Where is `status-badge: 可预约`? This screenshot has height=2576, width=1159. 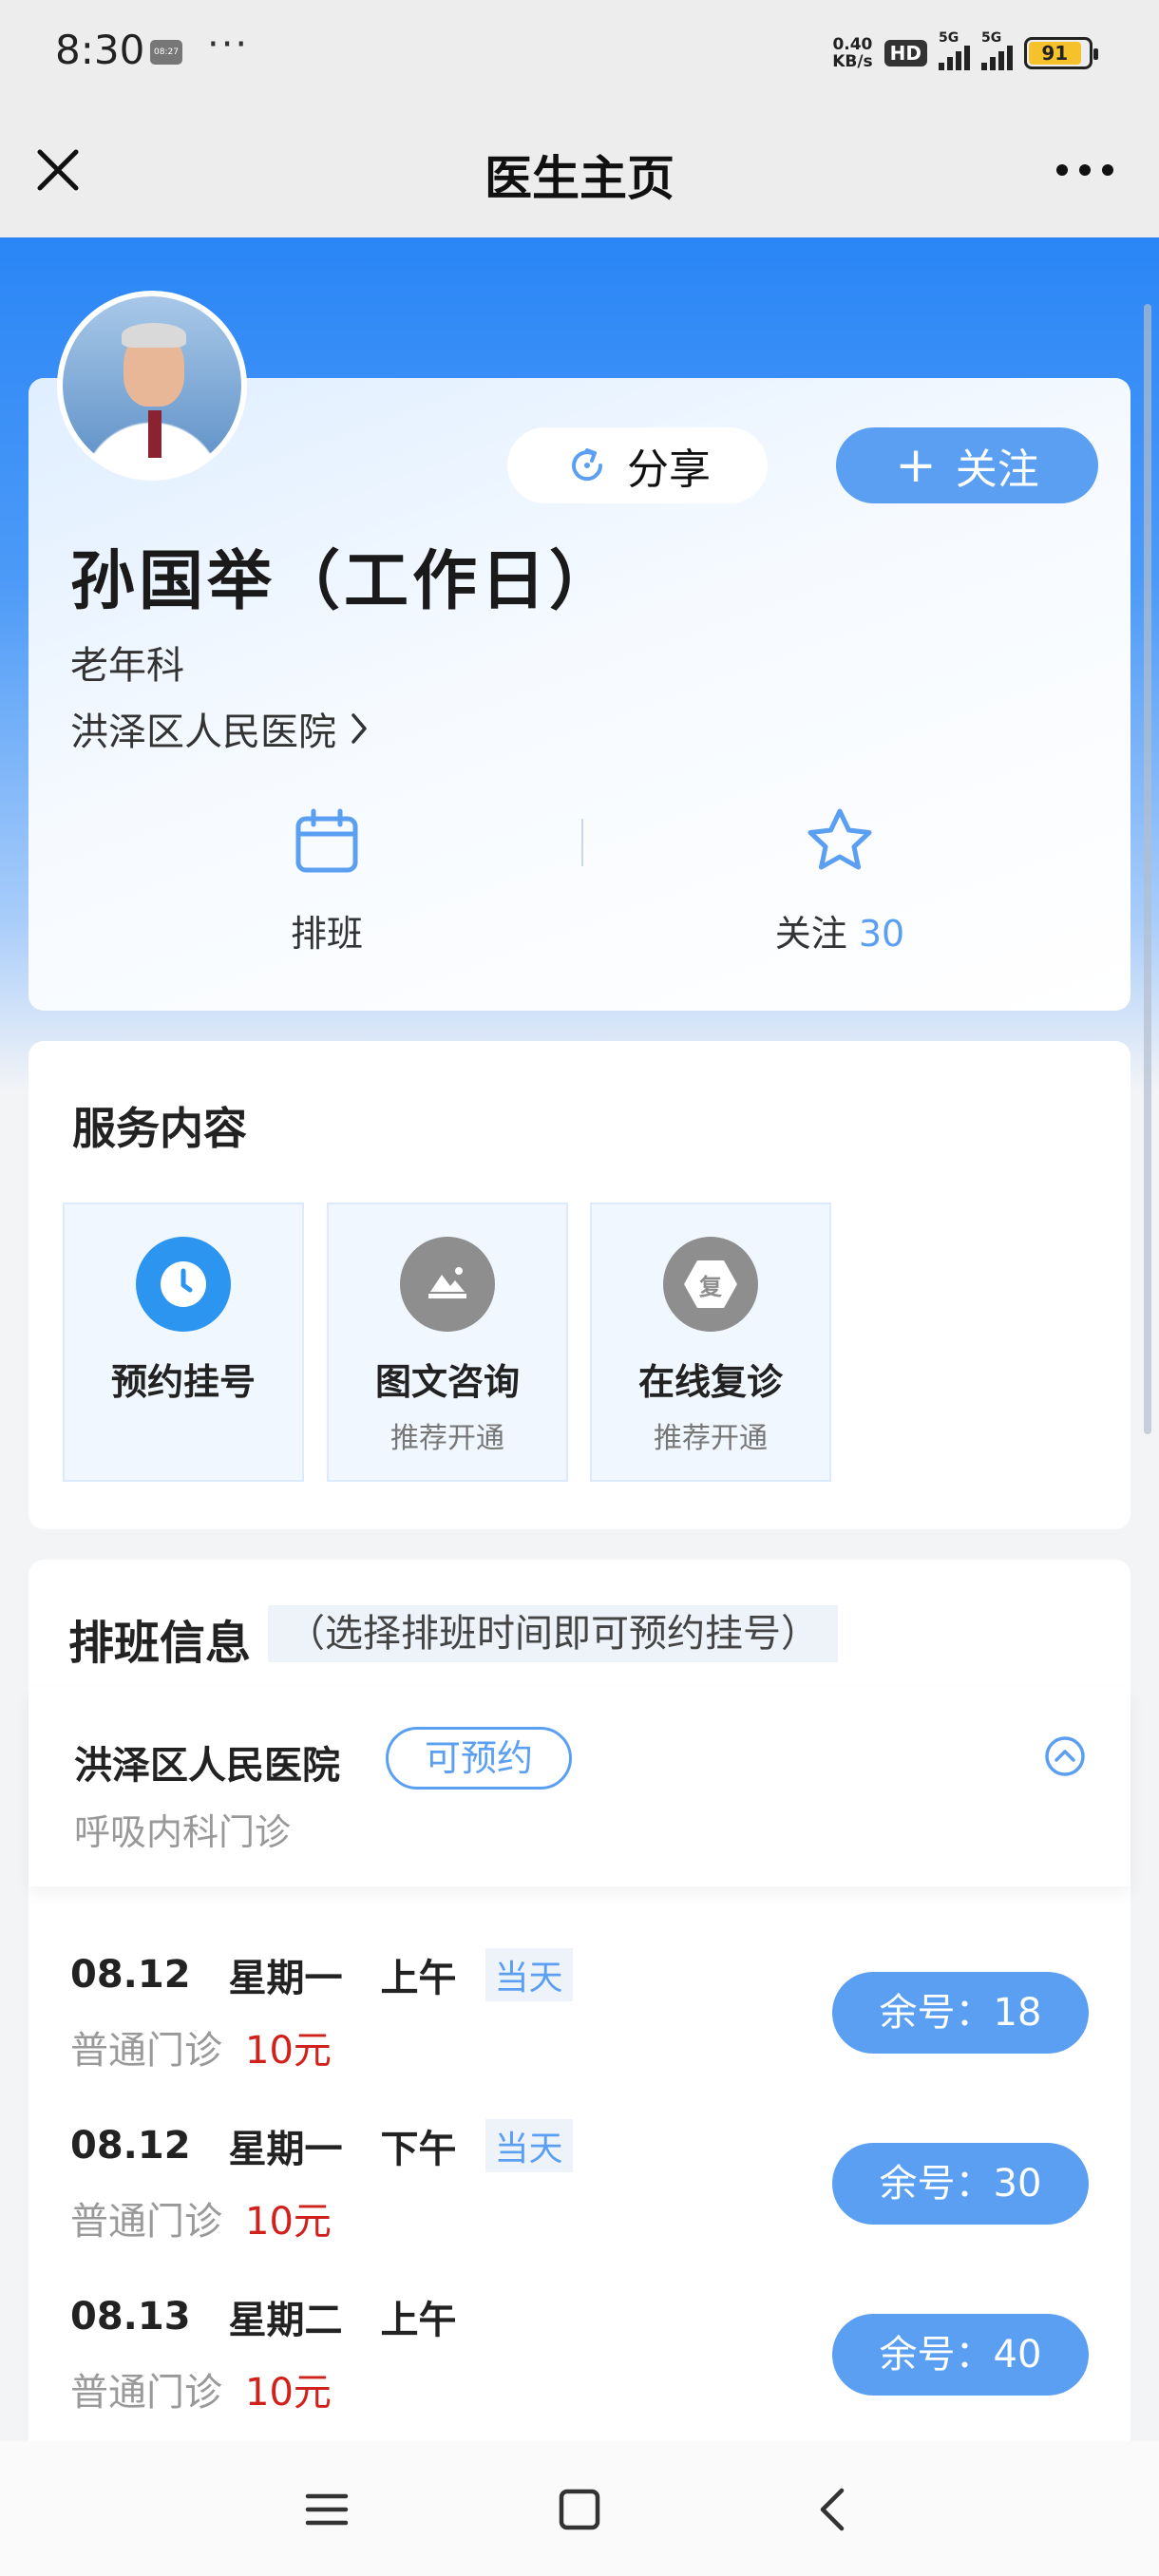 status-badge: 可预约 is located at coordinates (479, 1758).